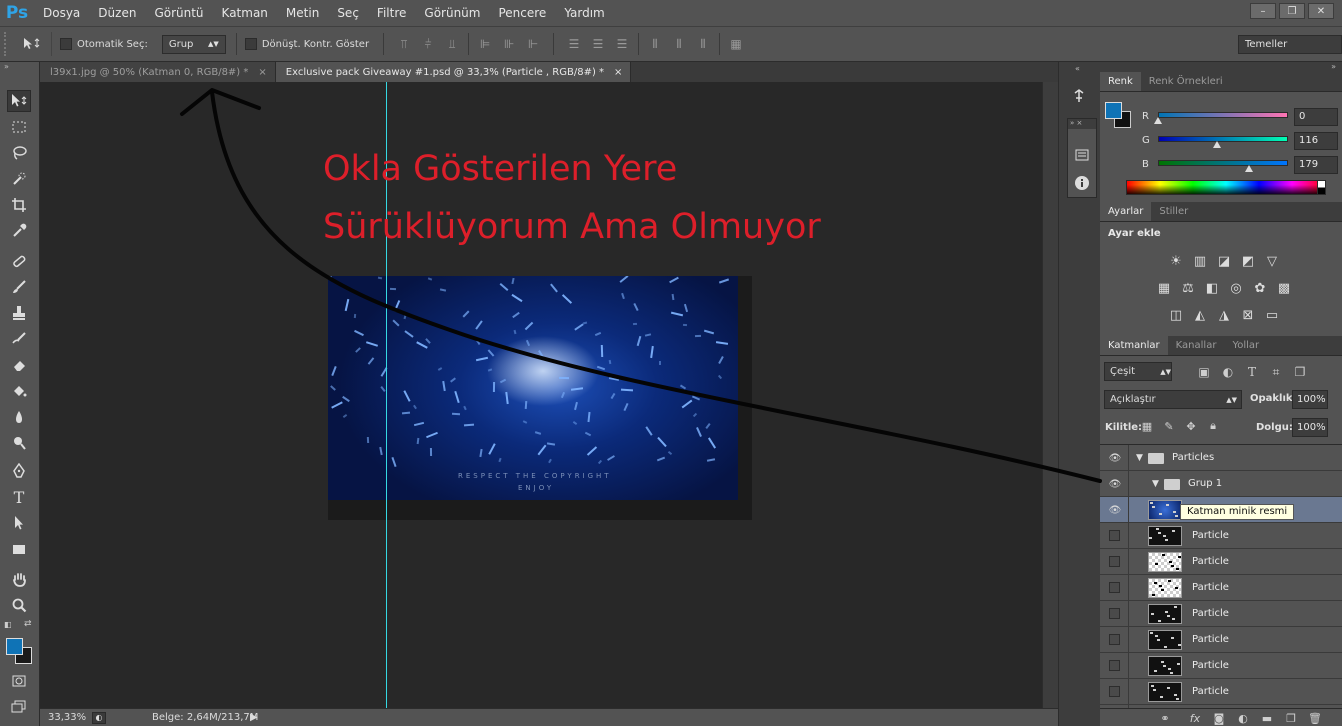 The image size is (1342, 726). I want to click on layer-group-row: 👁︎ ▼ Grup 1, so click(1221, 484).